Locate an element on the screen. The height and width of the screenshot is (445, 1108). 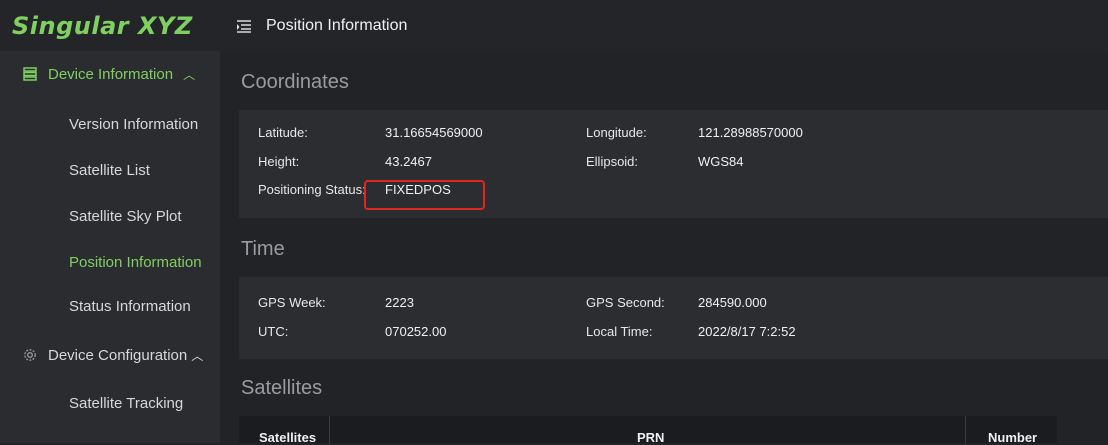
gps-second-value: 284590.000 is located at coordinates (732, 302).